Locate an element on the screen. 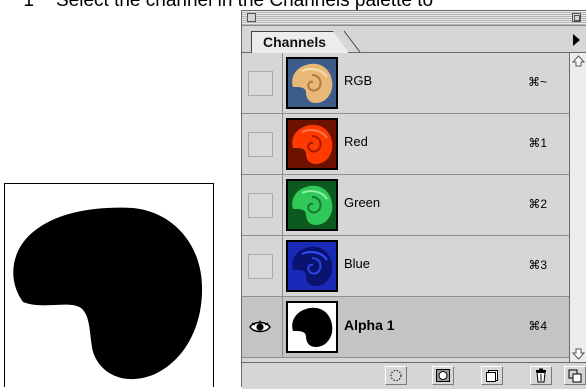  new-channel-icon is located at coordinates (492, 376).